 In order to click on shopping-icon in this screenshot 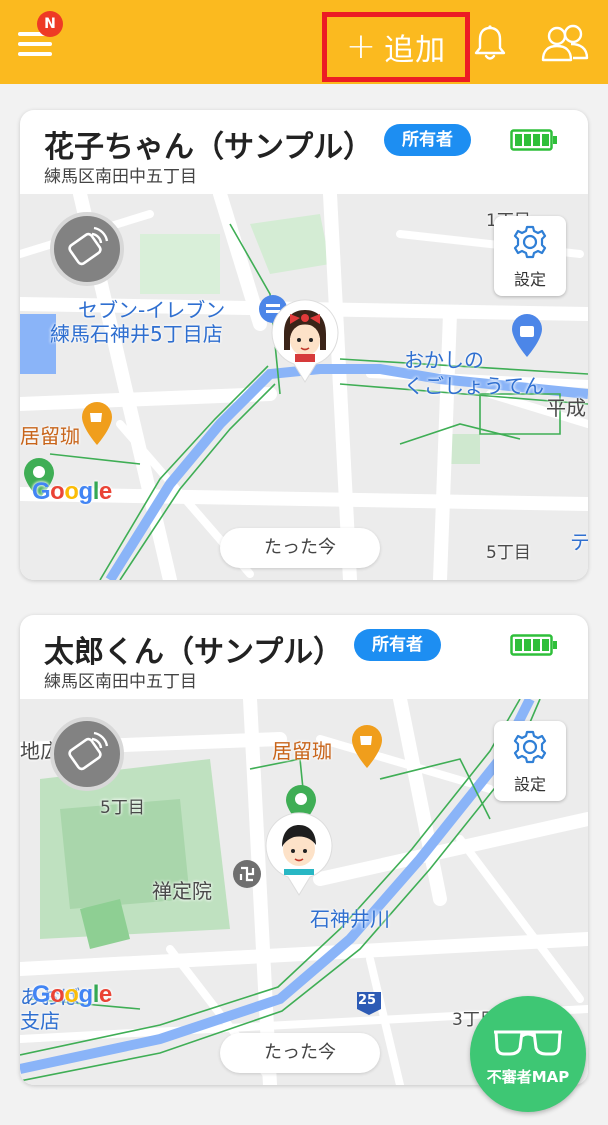, I will do `click(527, 335)`.